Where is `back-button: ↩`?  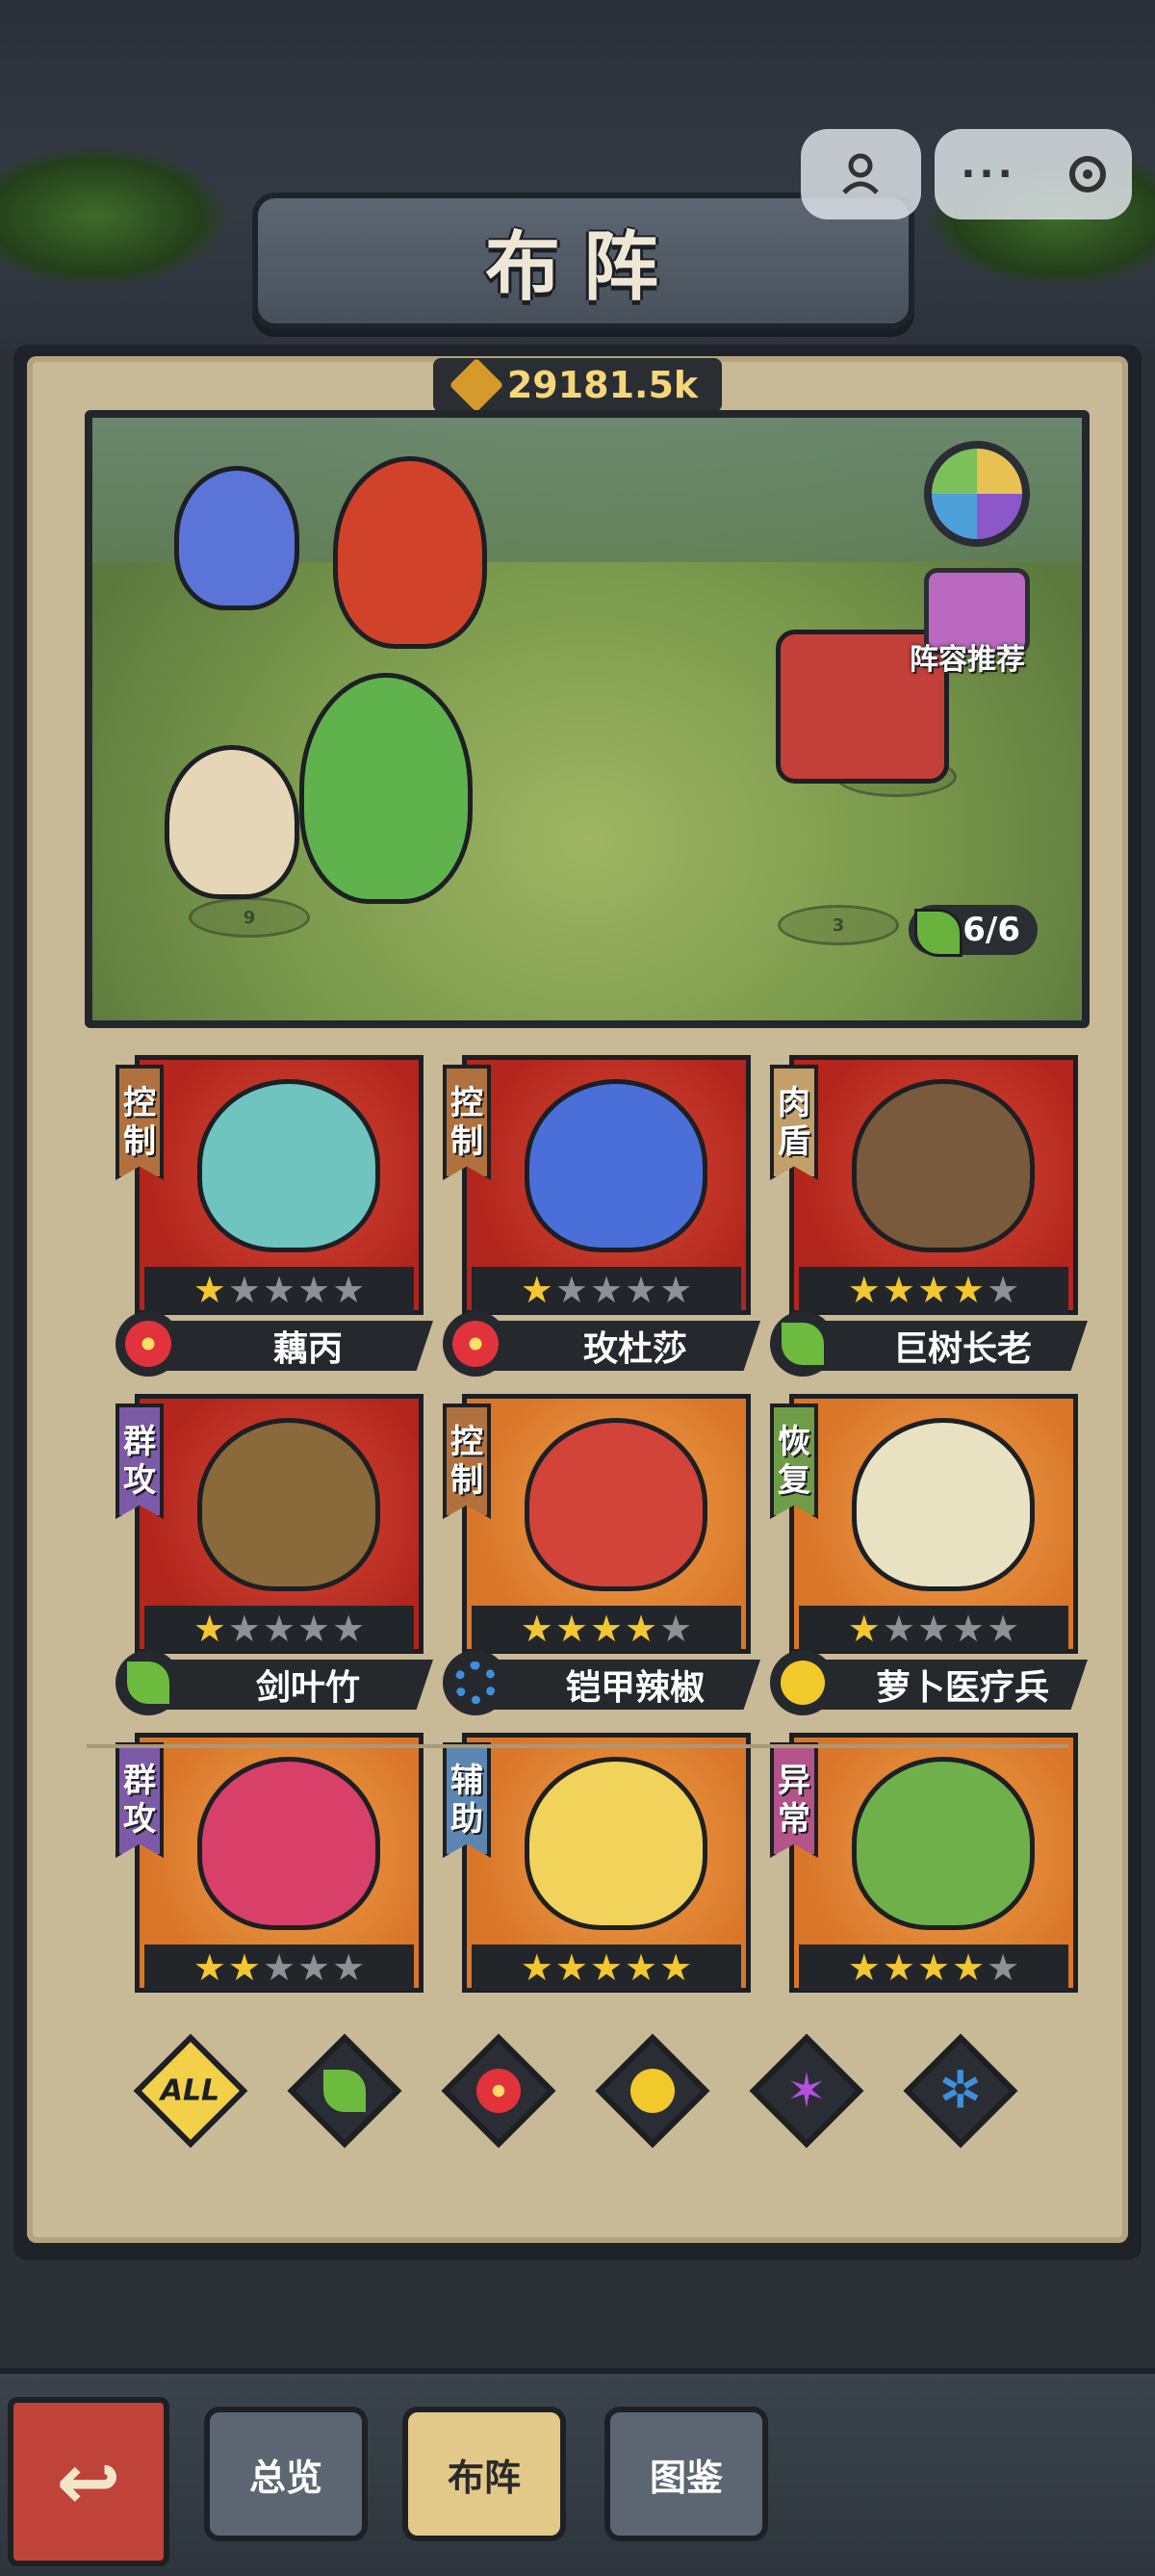
back-button: ↩ is located at coordinates (88, 2481).